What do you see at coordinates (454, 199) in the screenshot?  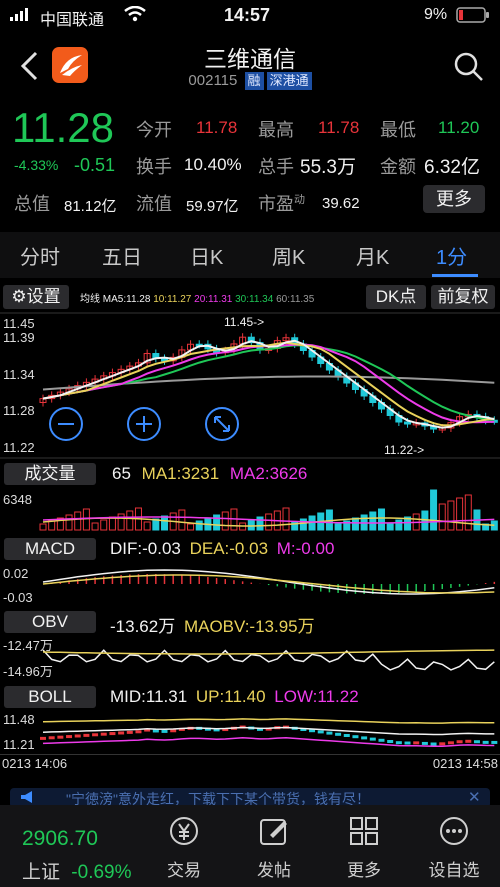 I see `more-quote-button: 更多` at bounding box center [454, 199].